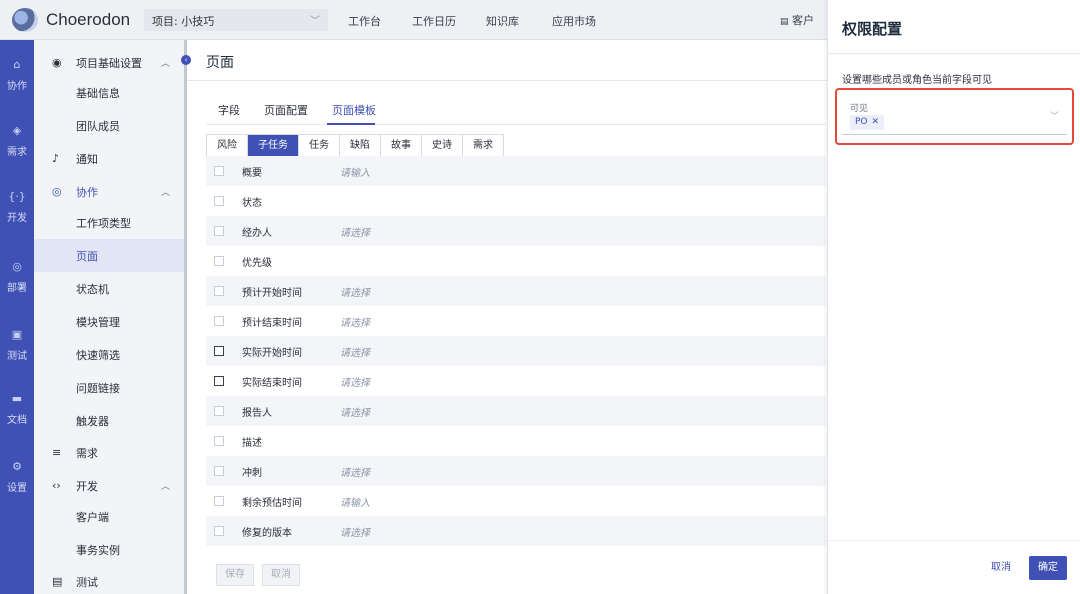  I want to click on selected-tag: PO ✕, so click(867, 122).